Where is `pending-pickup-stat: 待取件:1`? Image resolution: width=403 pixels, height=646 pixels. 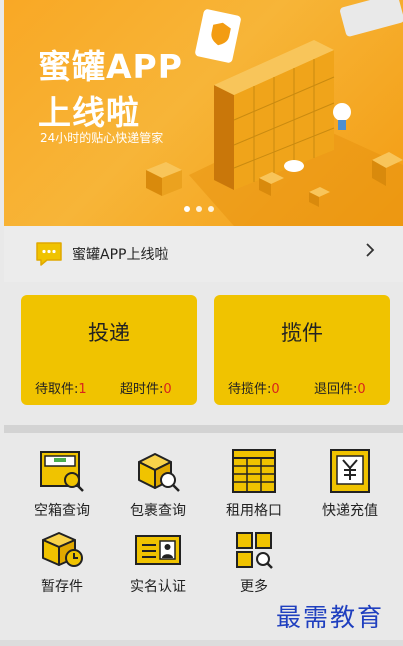
pending-pickup-stat: 待取件:1 is located at coordinates (61, 387).